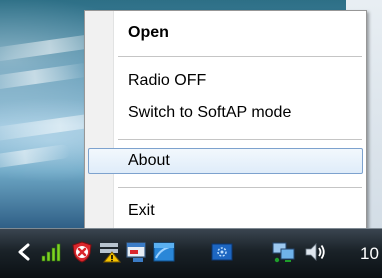 This screenshot has width=382, height=278. What do you see at coordinates (82, 252) in the screenshot?
I see `security-alert-icon` at bounding box center [82, 252].